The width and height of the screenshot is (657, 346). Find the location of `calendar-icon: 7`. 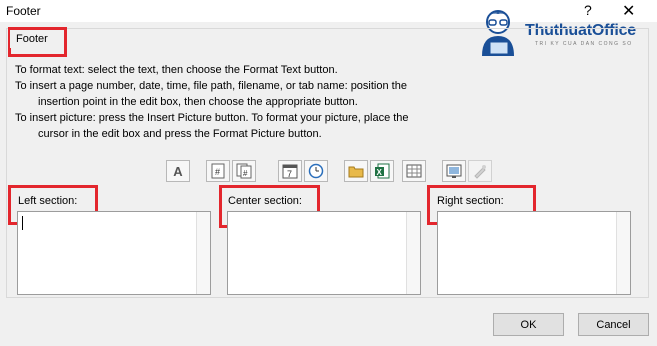

calendar-icon: 7 is located at coordinates (290, 171).